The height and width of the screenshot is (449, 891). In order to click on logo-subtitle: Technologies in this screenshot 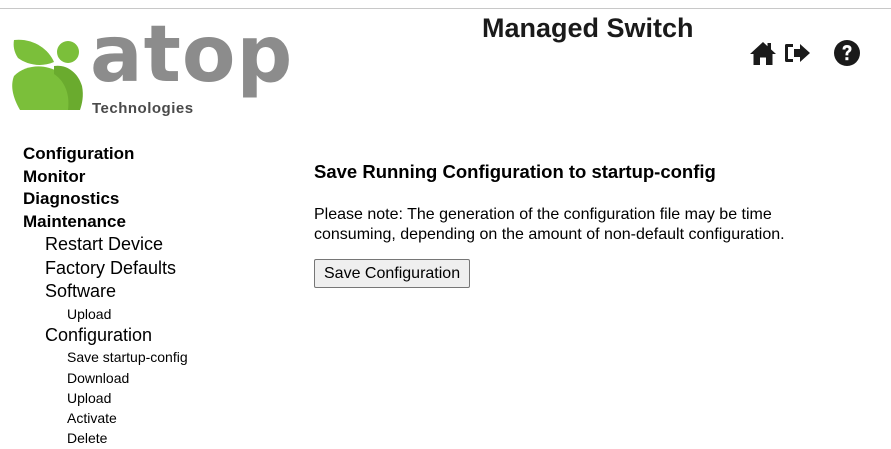, I will do `click(143, 108)`.